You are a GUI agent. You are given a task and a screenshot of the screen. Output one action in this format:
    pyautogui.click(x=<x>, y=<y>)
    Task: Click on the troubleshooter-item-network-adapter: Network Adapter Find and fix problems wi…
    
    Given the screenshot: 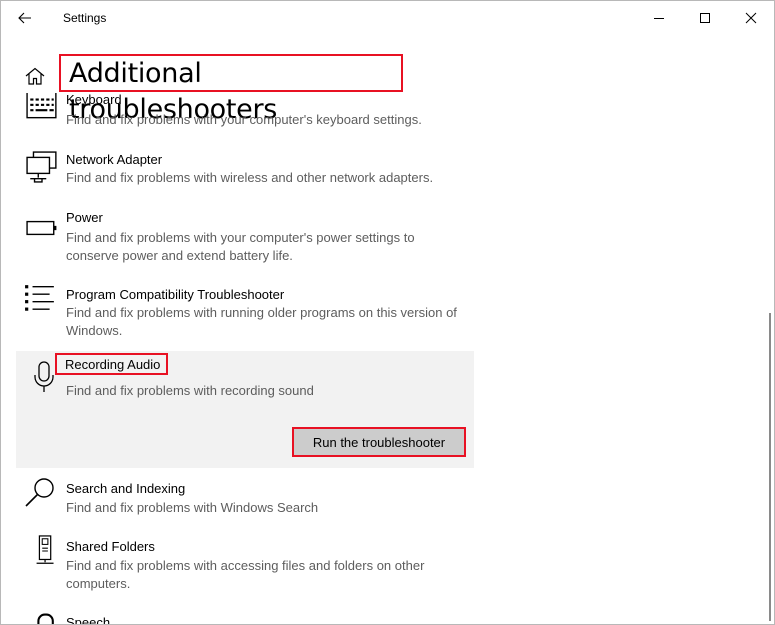 What is the action you would take?
    pyautogui.click(x=245, y=169)
    